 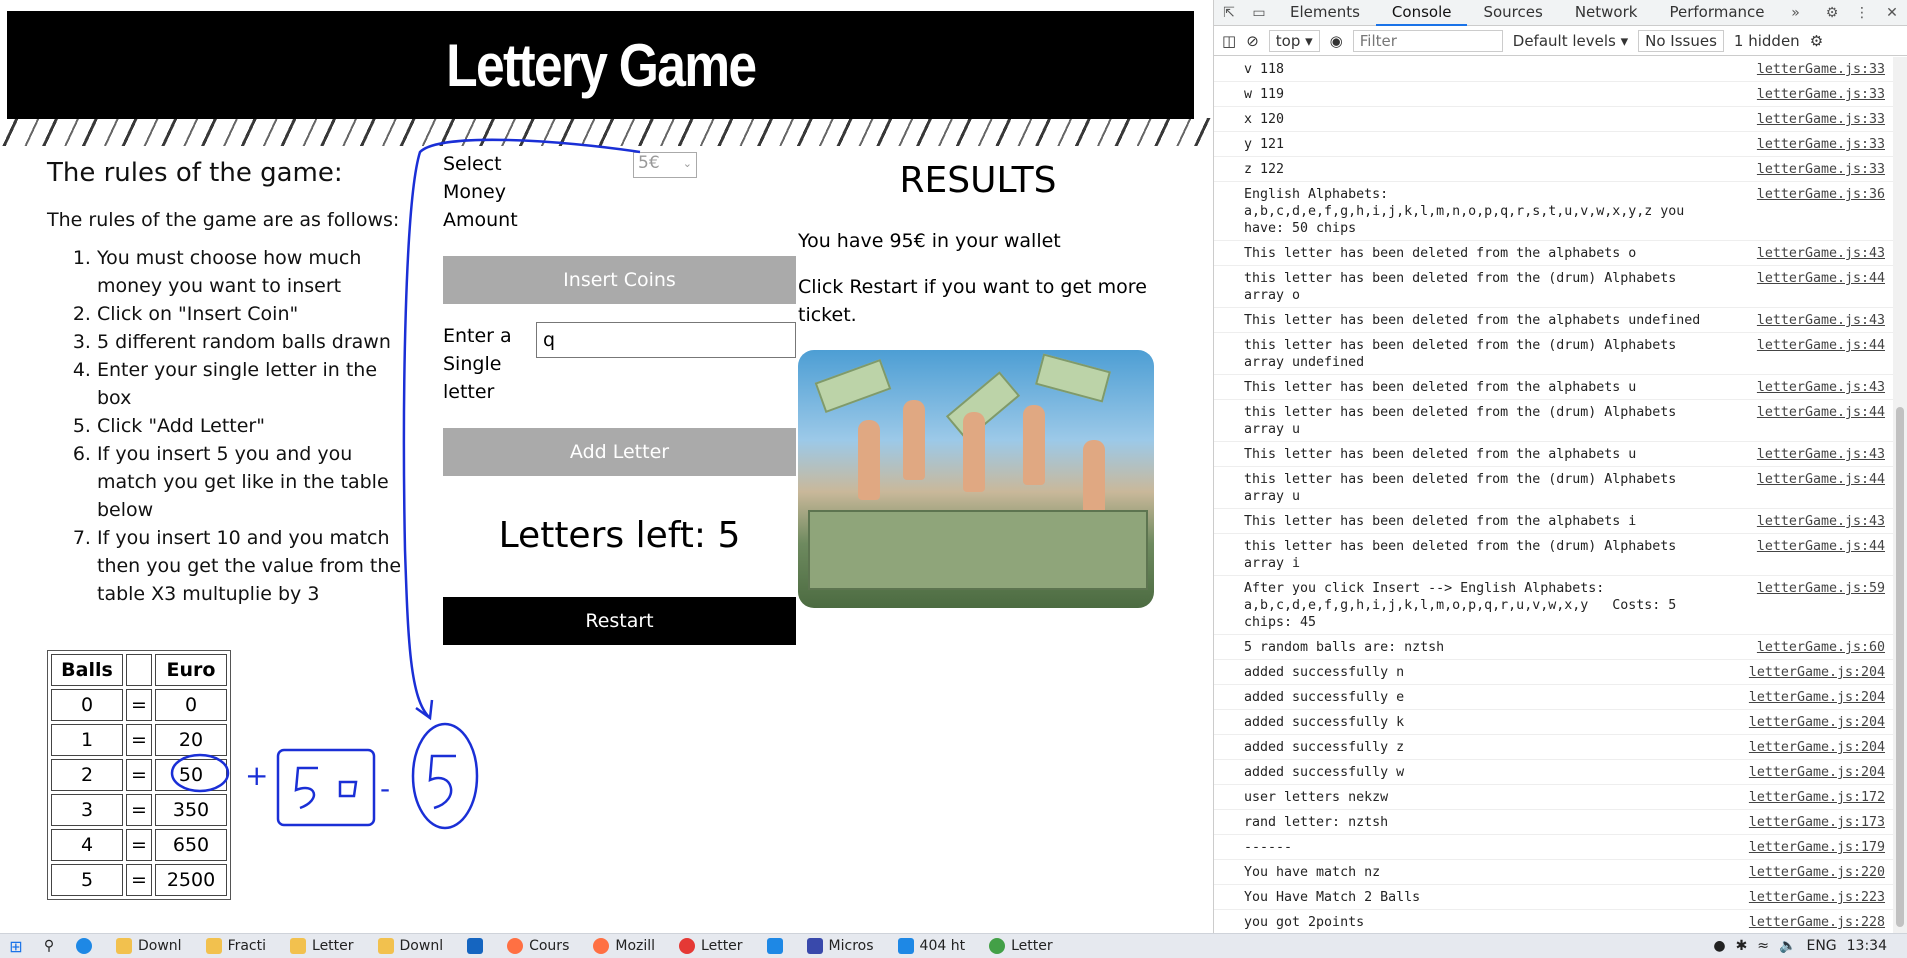 I want to click on restart-button: Restart, so click(x=619, y=621).